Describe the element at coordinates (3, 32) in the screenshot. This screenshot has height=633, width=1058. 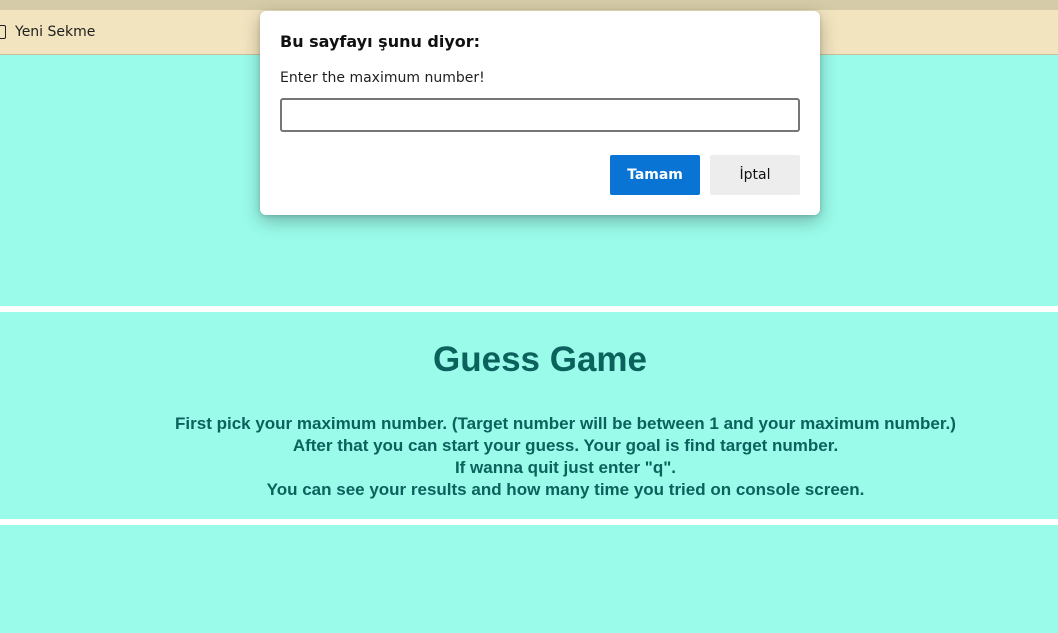
I see `page-icon` at that location.